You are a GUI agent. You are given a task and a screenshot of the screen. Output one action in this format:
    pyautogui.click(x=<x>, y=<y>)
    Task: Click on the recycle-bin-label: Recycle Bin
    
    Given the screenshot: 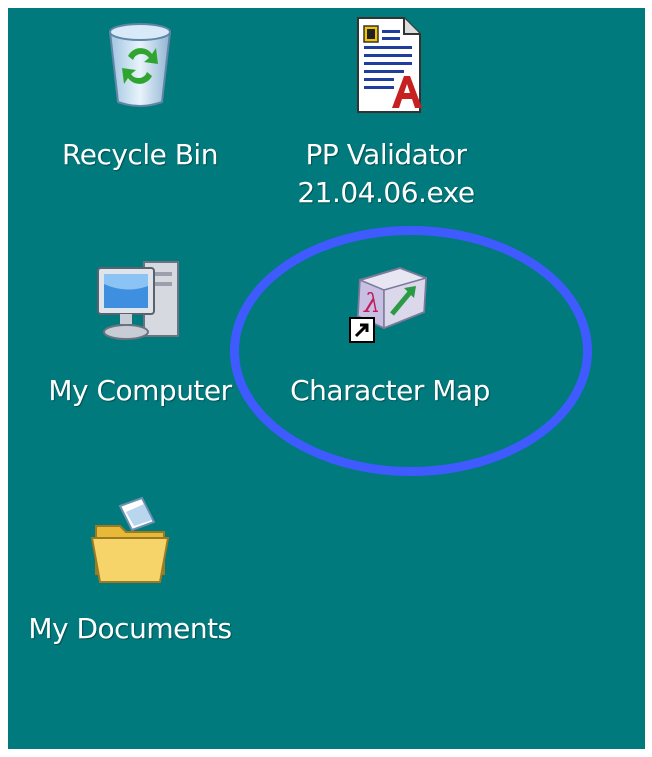 What is the action you would take?
    pyautogui.click(x=140, y=154)
    